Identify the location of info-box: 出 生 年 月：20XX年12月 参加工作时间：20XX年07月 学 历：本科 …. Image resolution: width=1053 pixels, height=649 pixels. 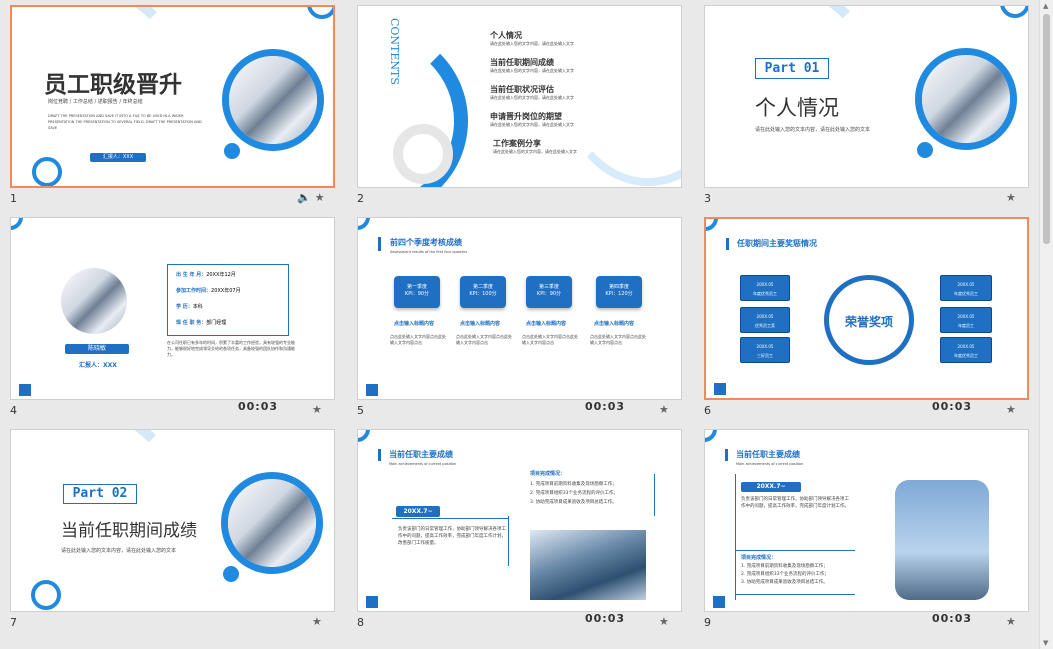
(228, 300).